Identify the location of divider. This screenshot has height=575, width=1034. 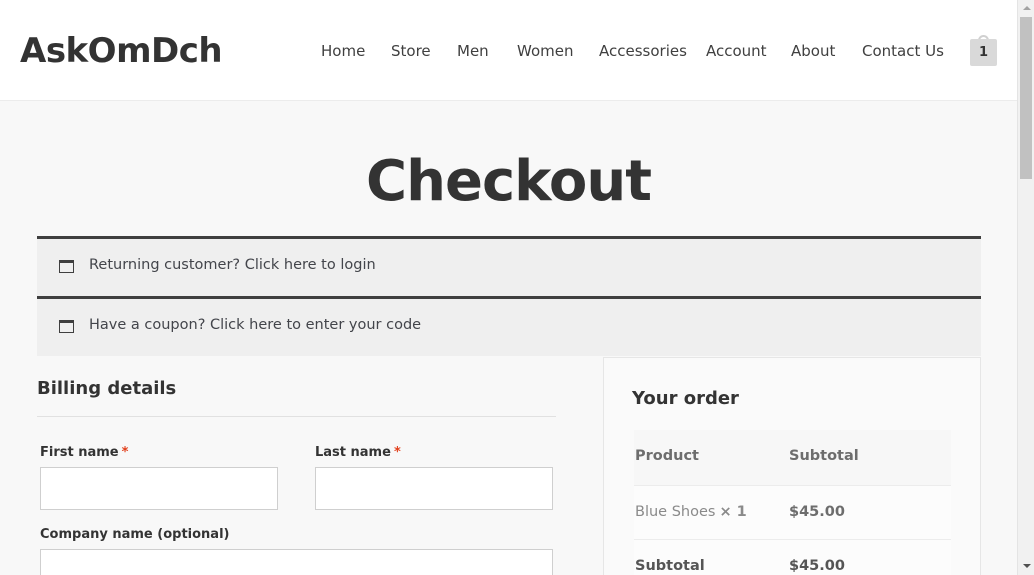
(296, 416).